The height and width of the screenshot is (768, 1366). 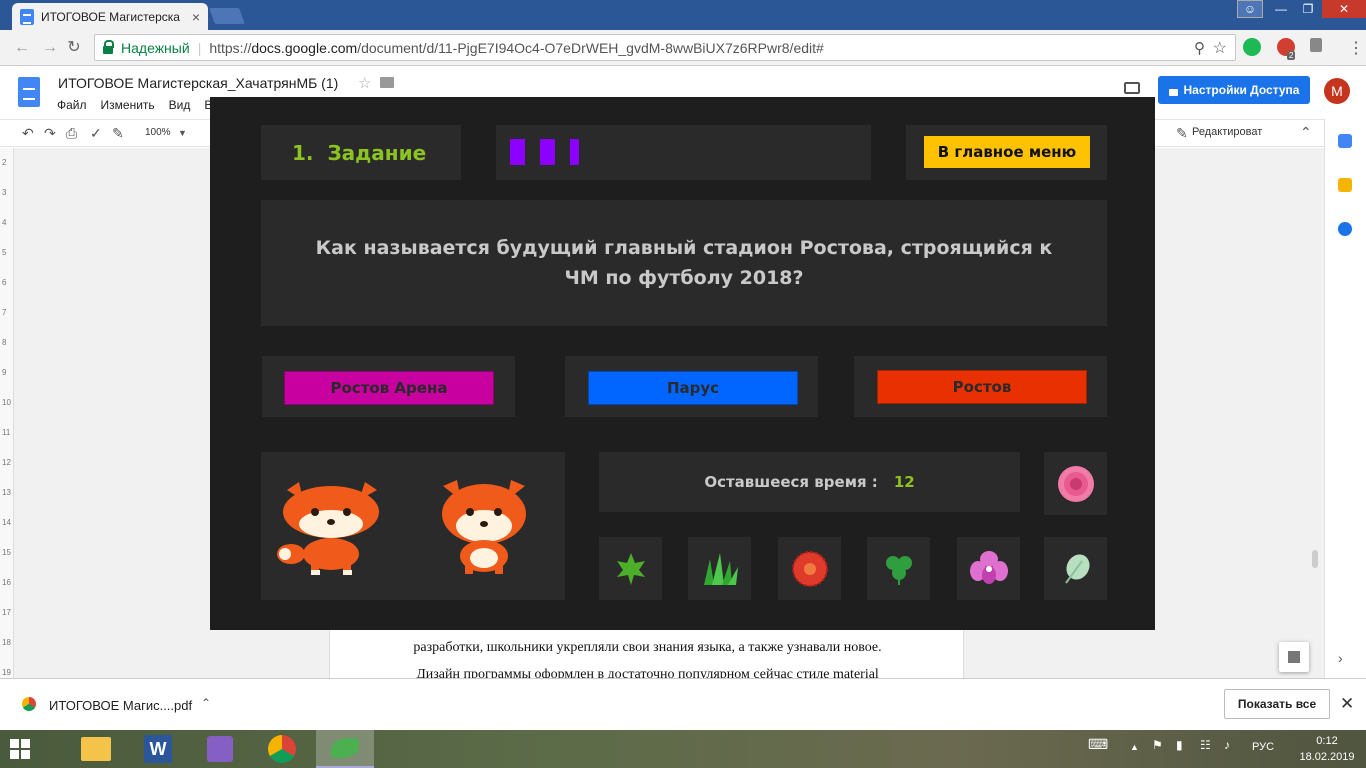 What do you see at coordinates (220, 749) in the screenshot?
I see `taskbar-visual-studio` at bounding box center [220, 749].